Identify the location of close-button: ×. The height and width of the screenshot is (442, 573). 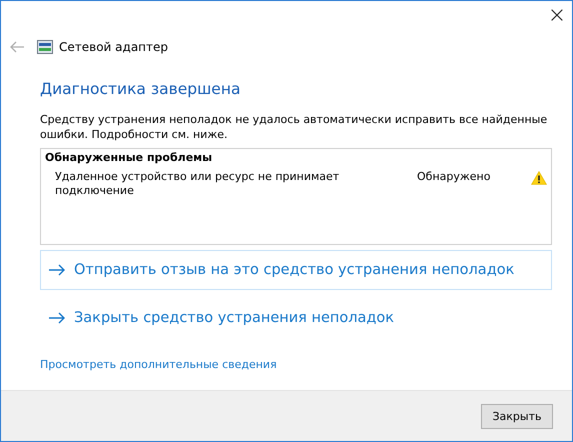
(557, 16).